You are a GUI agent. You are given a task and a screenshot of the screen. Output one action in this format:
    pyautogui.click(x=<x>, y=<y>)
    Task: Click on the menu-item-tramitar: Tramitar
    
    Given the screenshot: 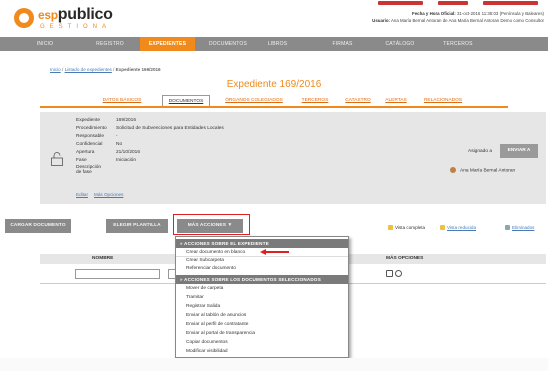 What is the action you would take?
    pyautogui.click(x=262, y=298)
    